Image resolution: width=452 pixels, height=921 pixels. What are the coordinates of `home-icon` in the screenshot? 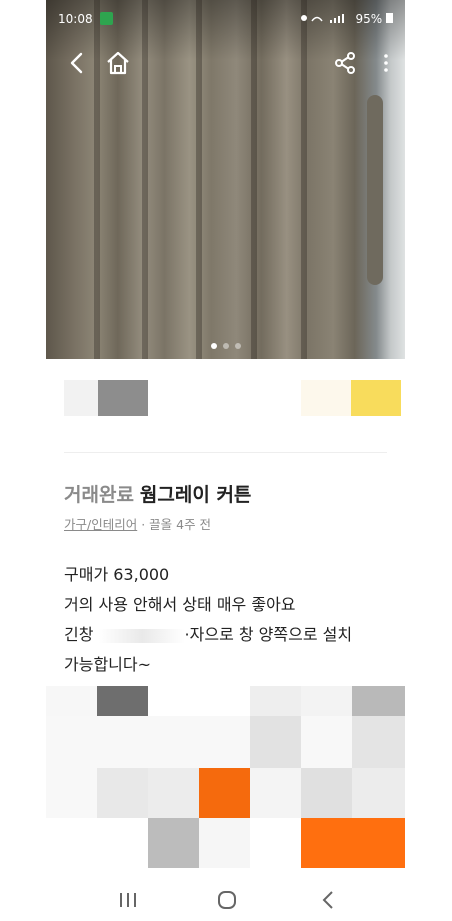 It's located at (118, 63).